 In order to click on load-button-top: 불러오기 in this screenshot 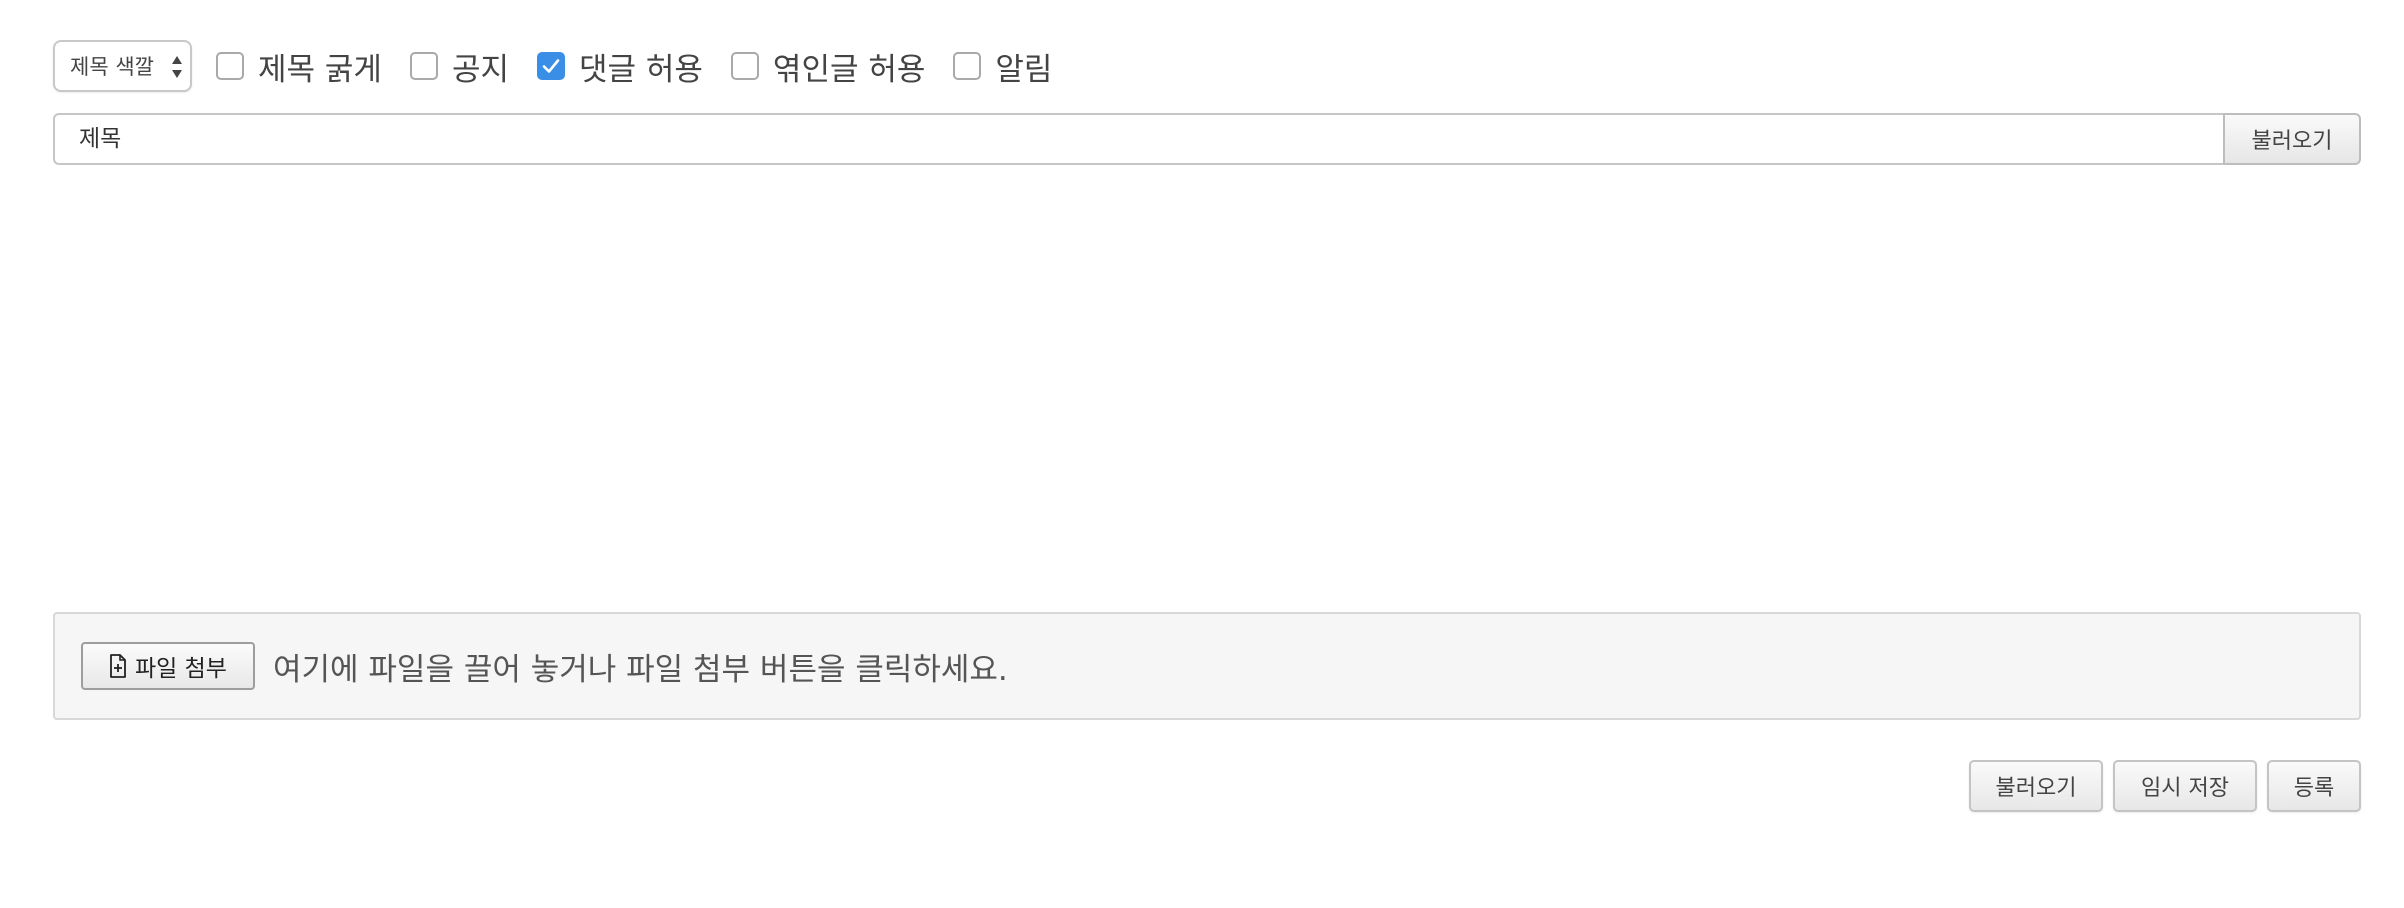, I will do `click(2292, 139)`.